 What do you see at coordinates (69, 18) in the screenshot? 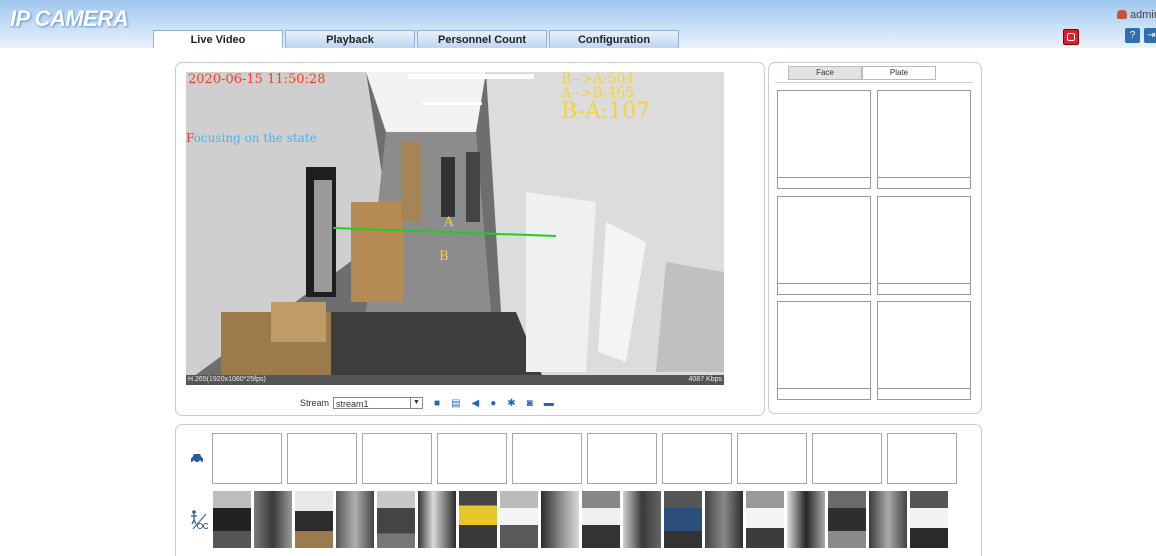
I see `app-logo: IP CAMERA` at bounding box center [69, 18].